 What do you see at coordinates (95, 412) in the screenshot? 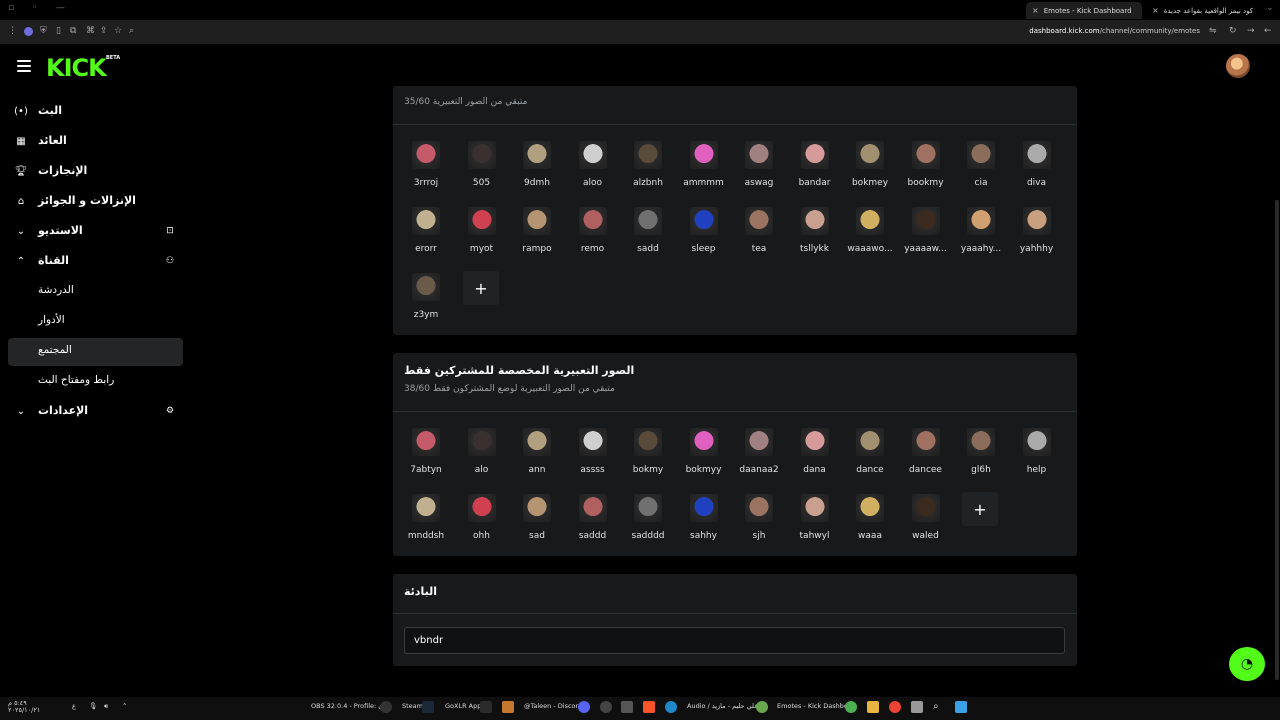
I see `sidebar-item-settings: ⌄ الإعدادات ⚙` at bounding box center [95, 412].